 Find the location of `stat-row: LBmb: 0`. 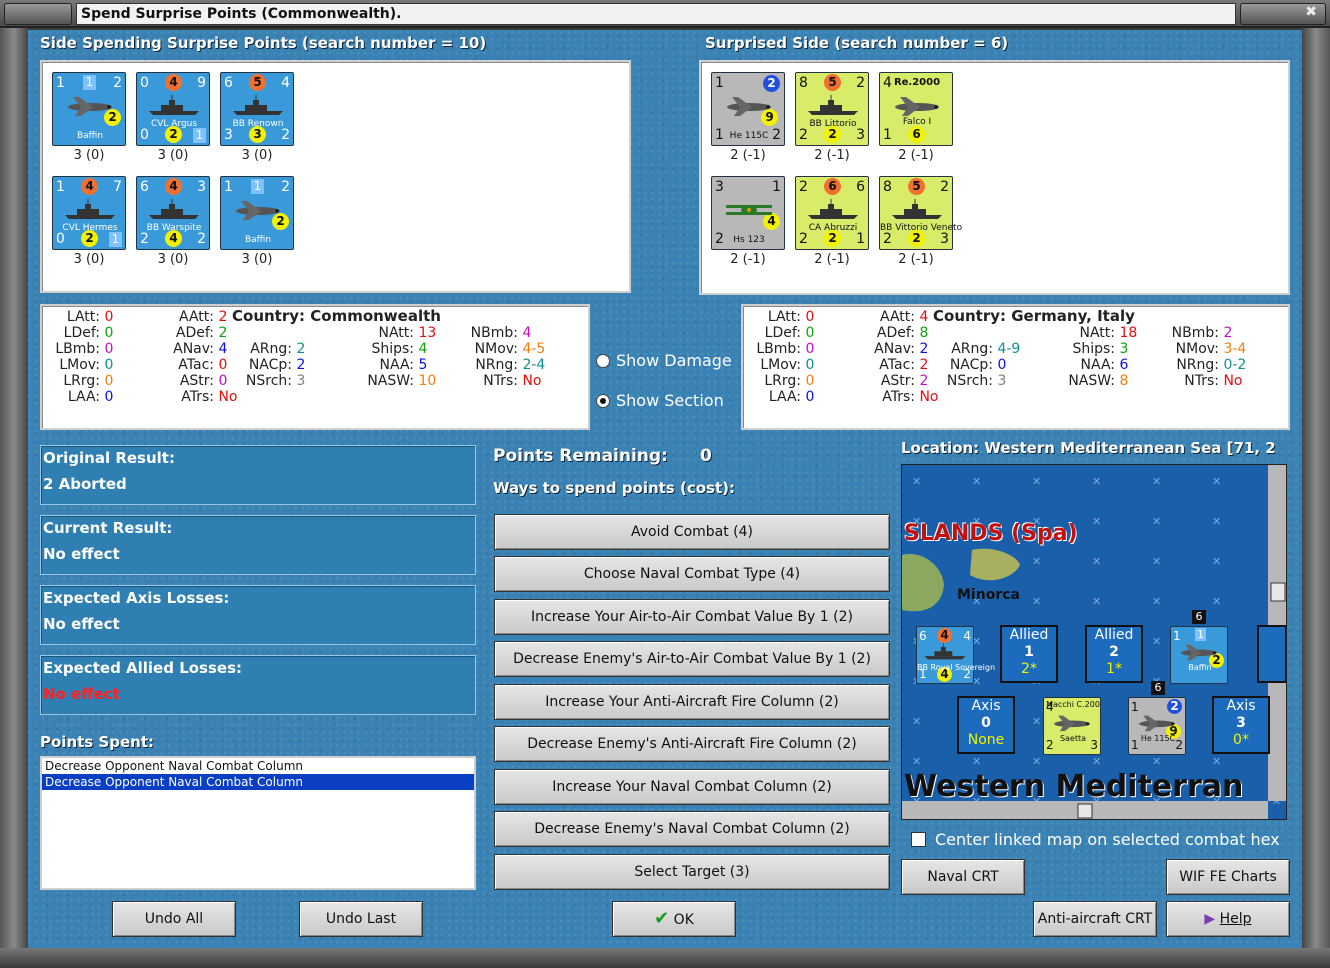

stat-row: LBmb: 0 is located at coordinates (779, 349).